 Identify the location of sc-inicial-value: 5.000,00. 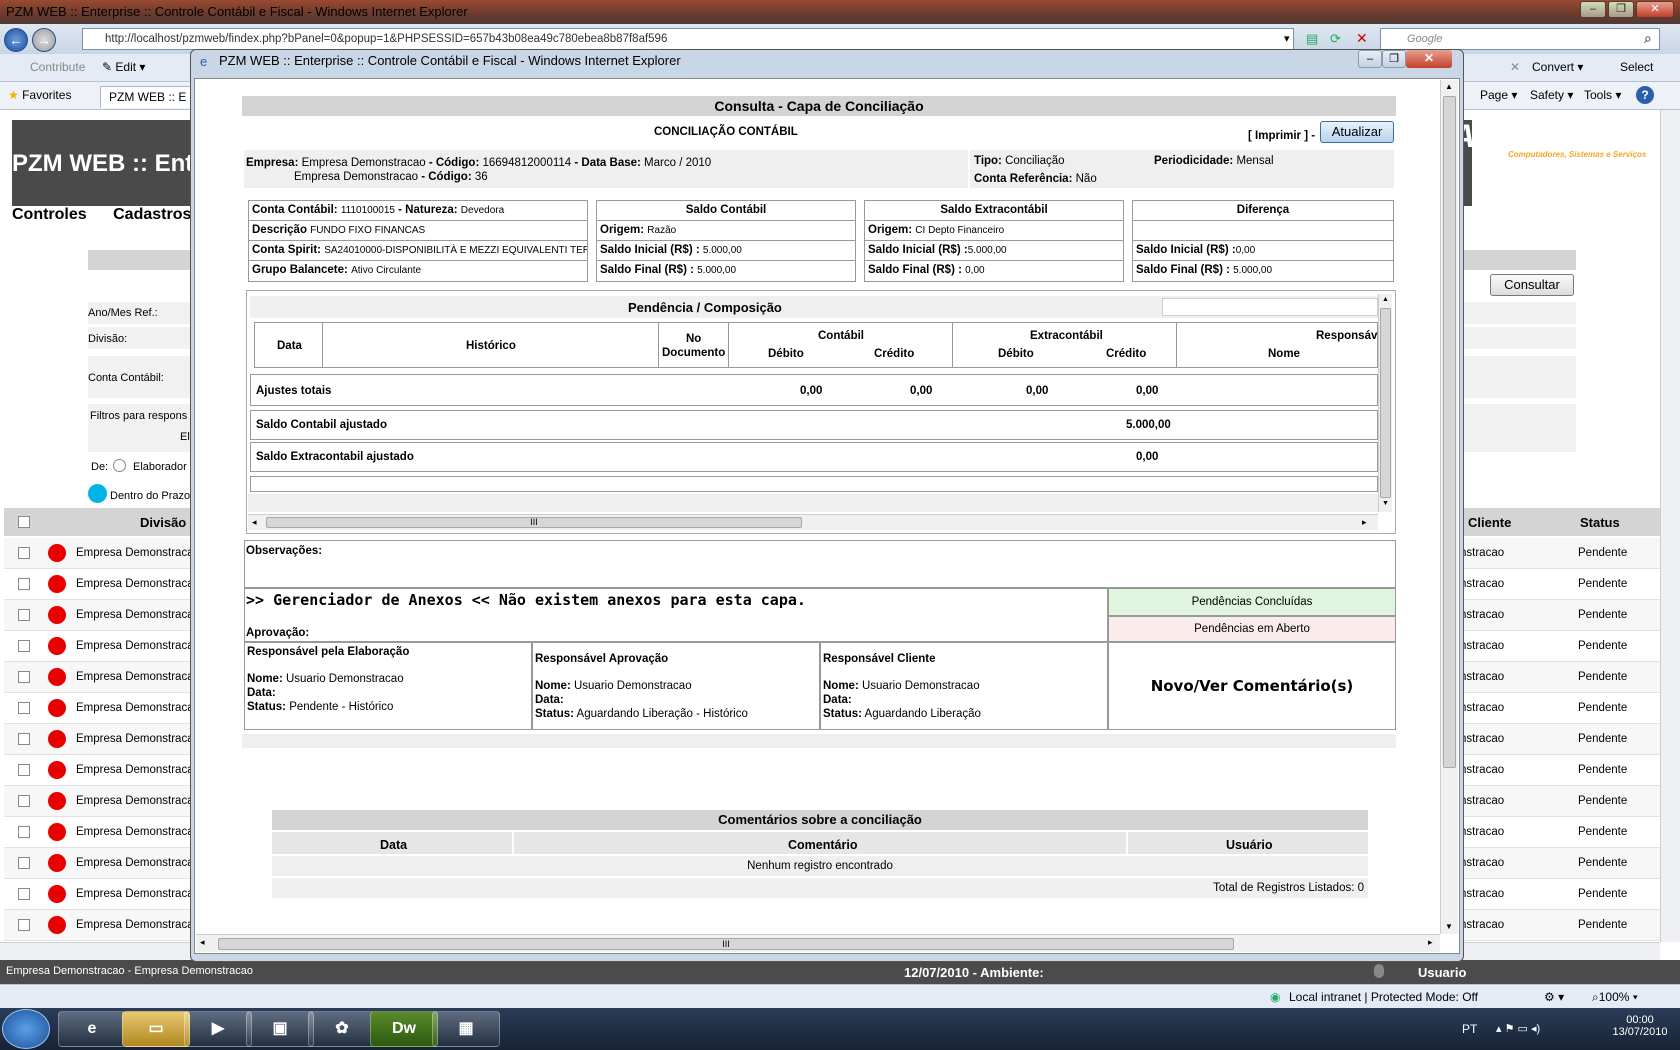
(722, 250).